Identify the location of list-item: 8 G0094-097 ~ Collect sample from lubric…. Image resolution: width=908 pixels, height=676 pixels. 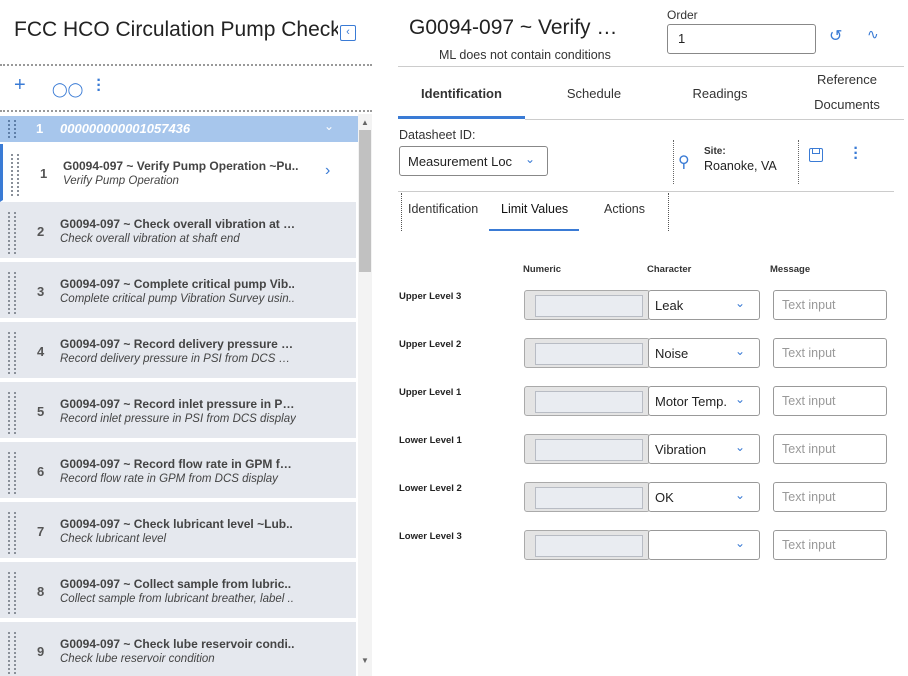
(178, 591).